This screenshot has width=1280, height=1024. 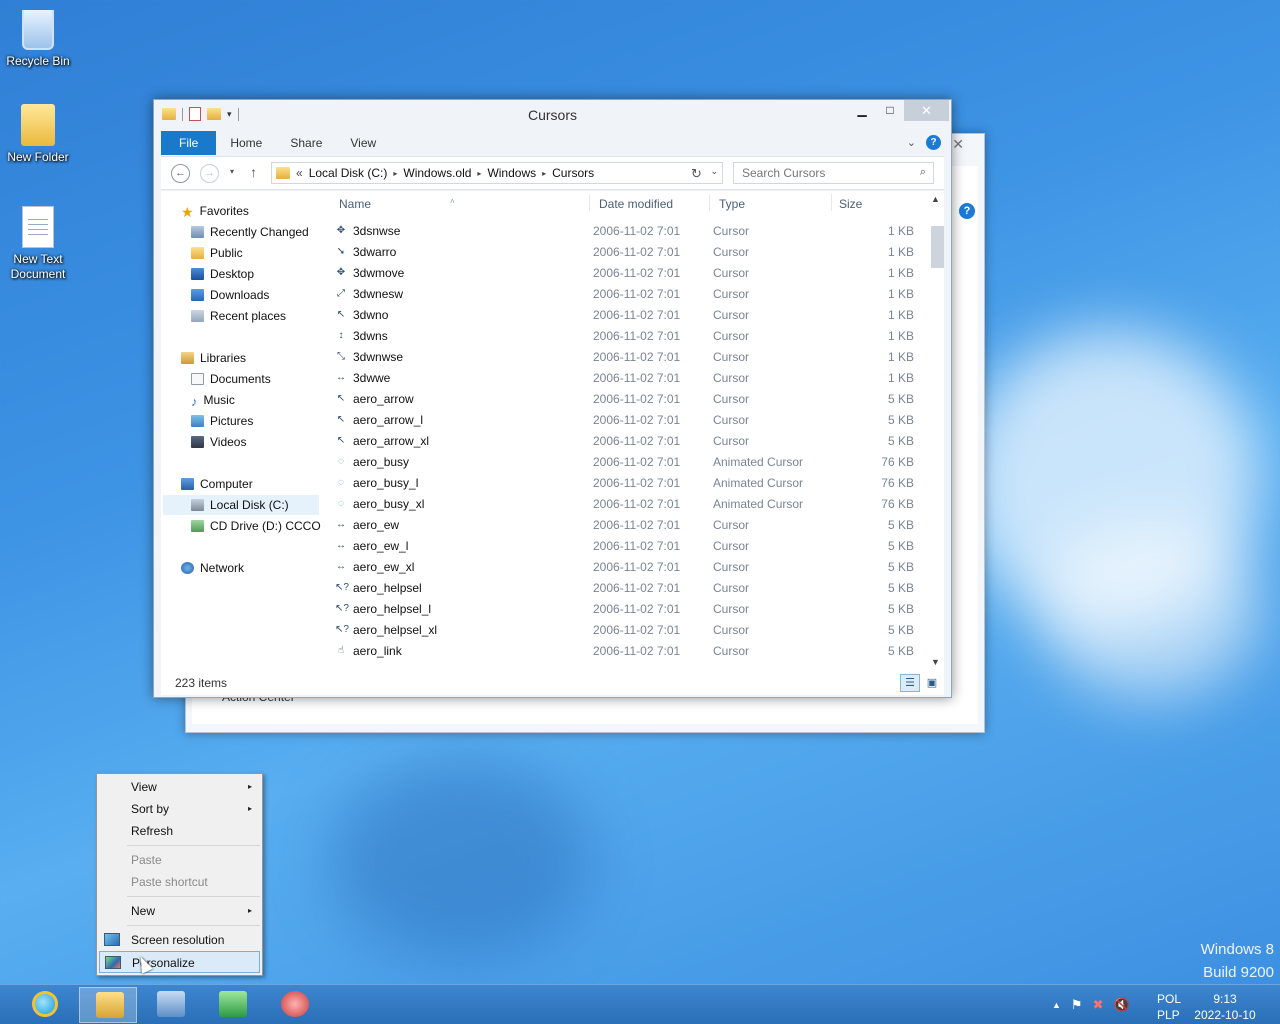 I want to click on desktop-icon-recycle-bin: Recycle Bin, so click(x=38, y=36).